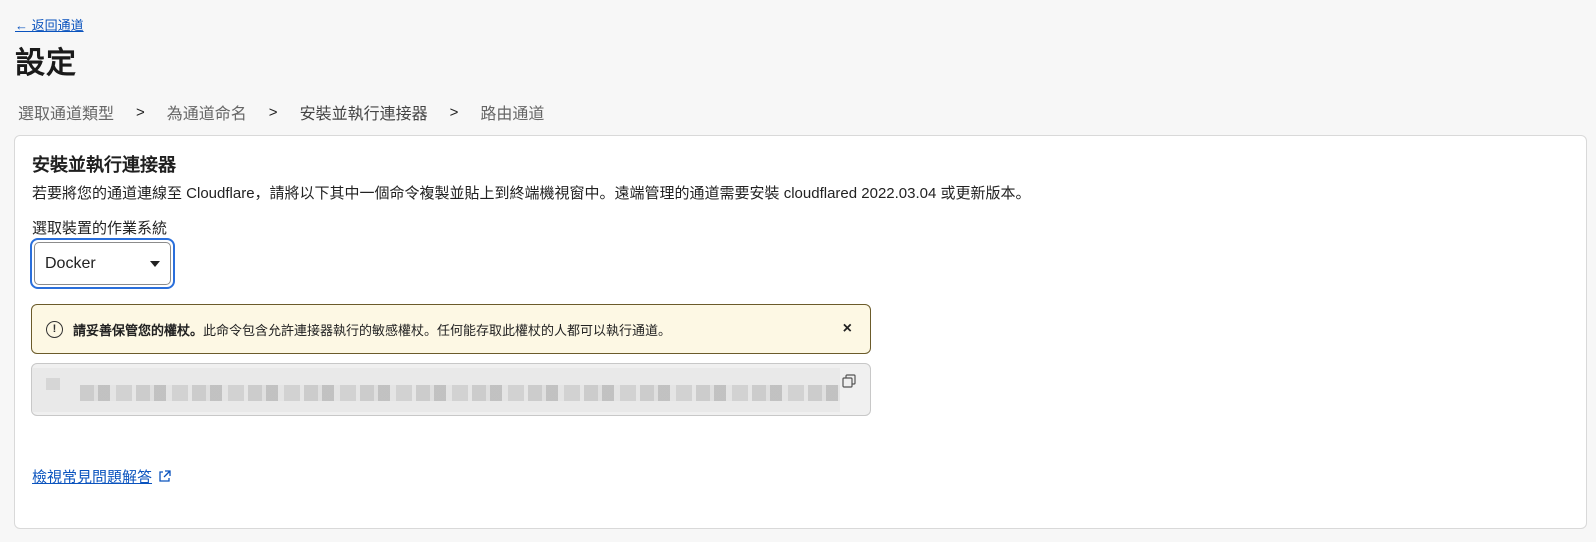 The height and width of the screenshot is (542, 1596). I want to click on exclamation-circle-icon: !, so click(54, 329).